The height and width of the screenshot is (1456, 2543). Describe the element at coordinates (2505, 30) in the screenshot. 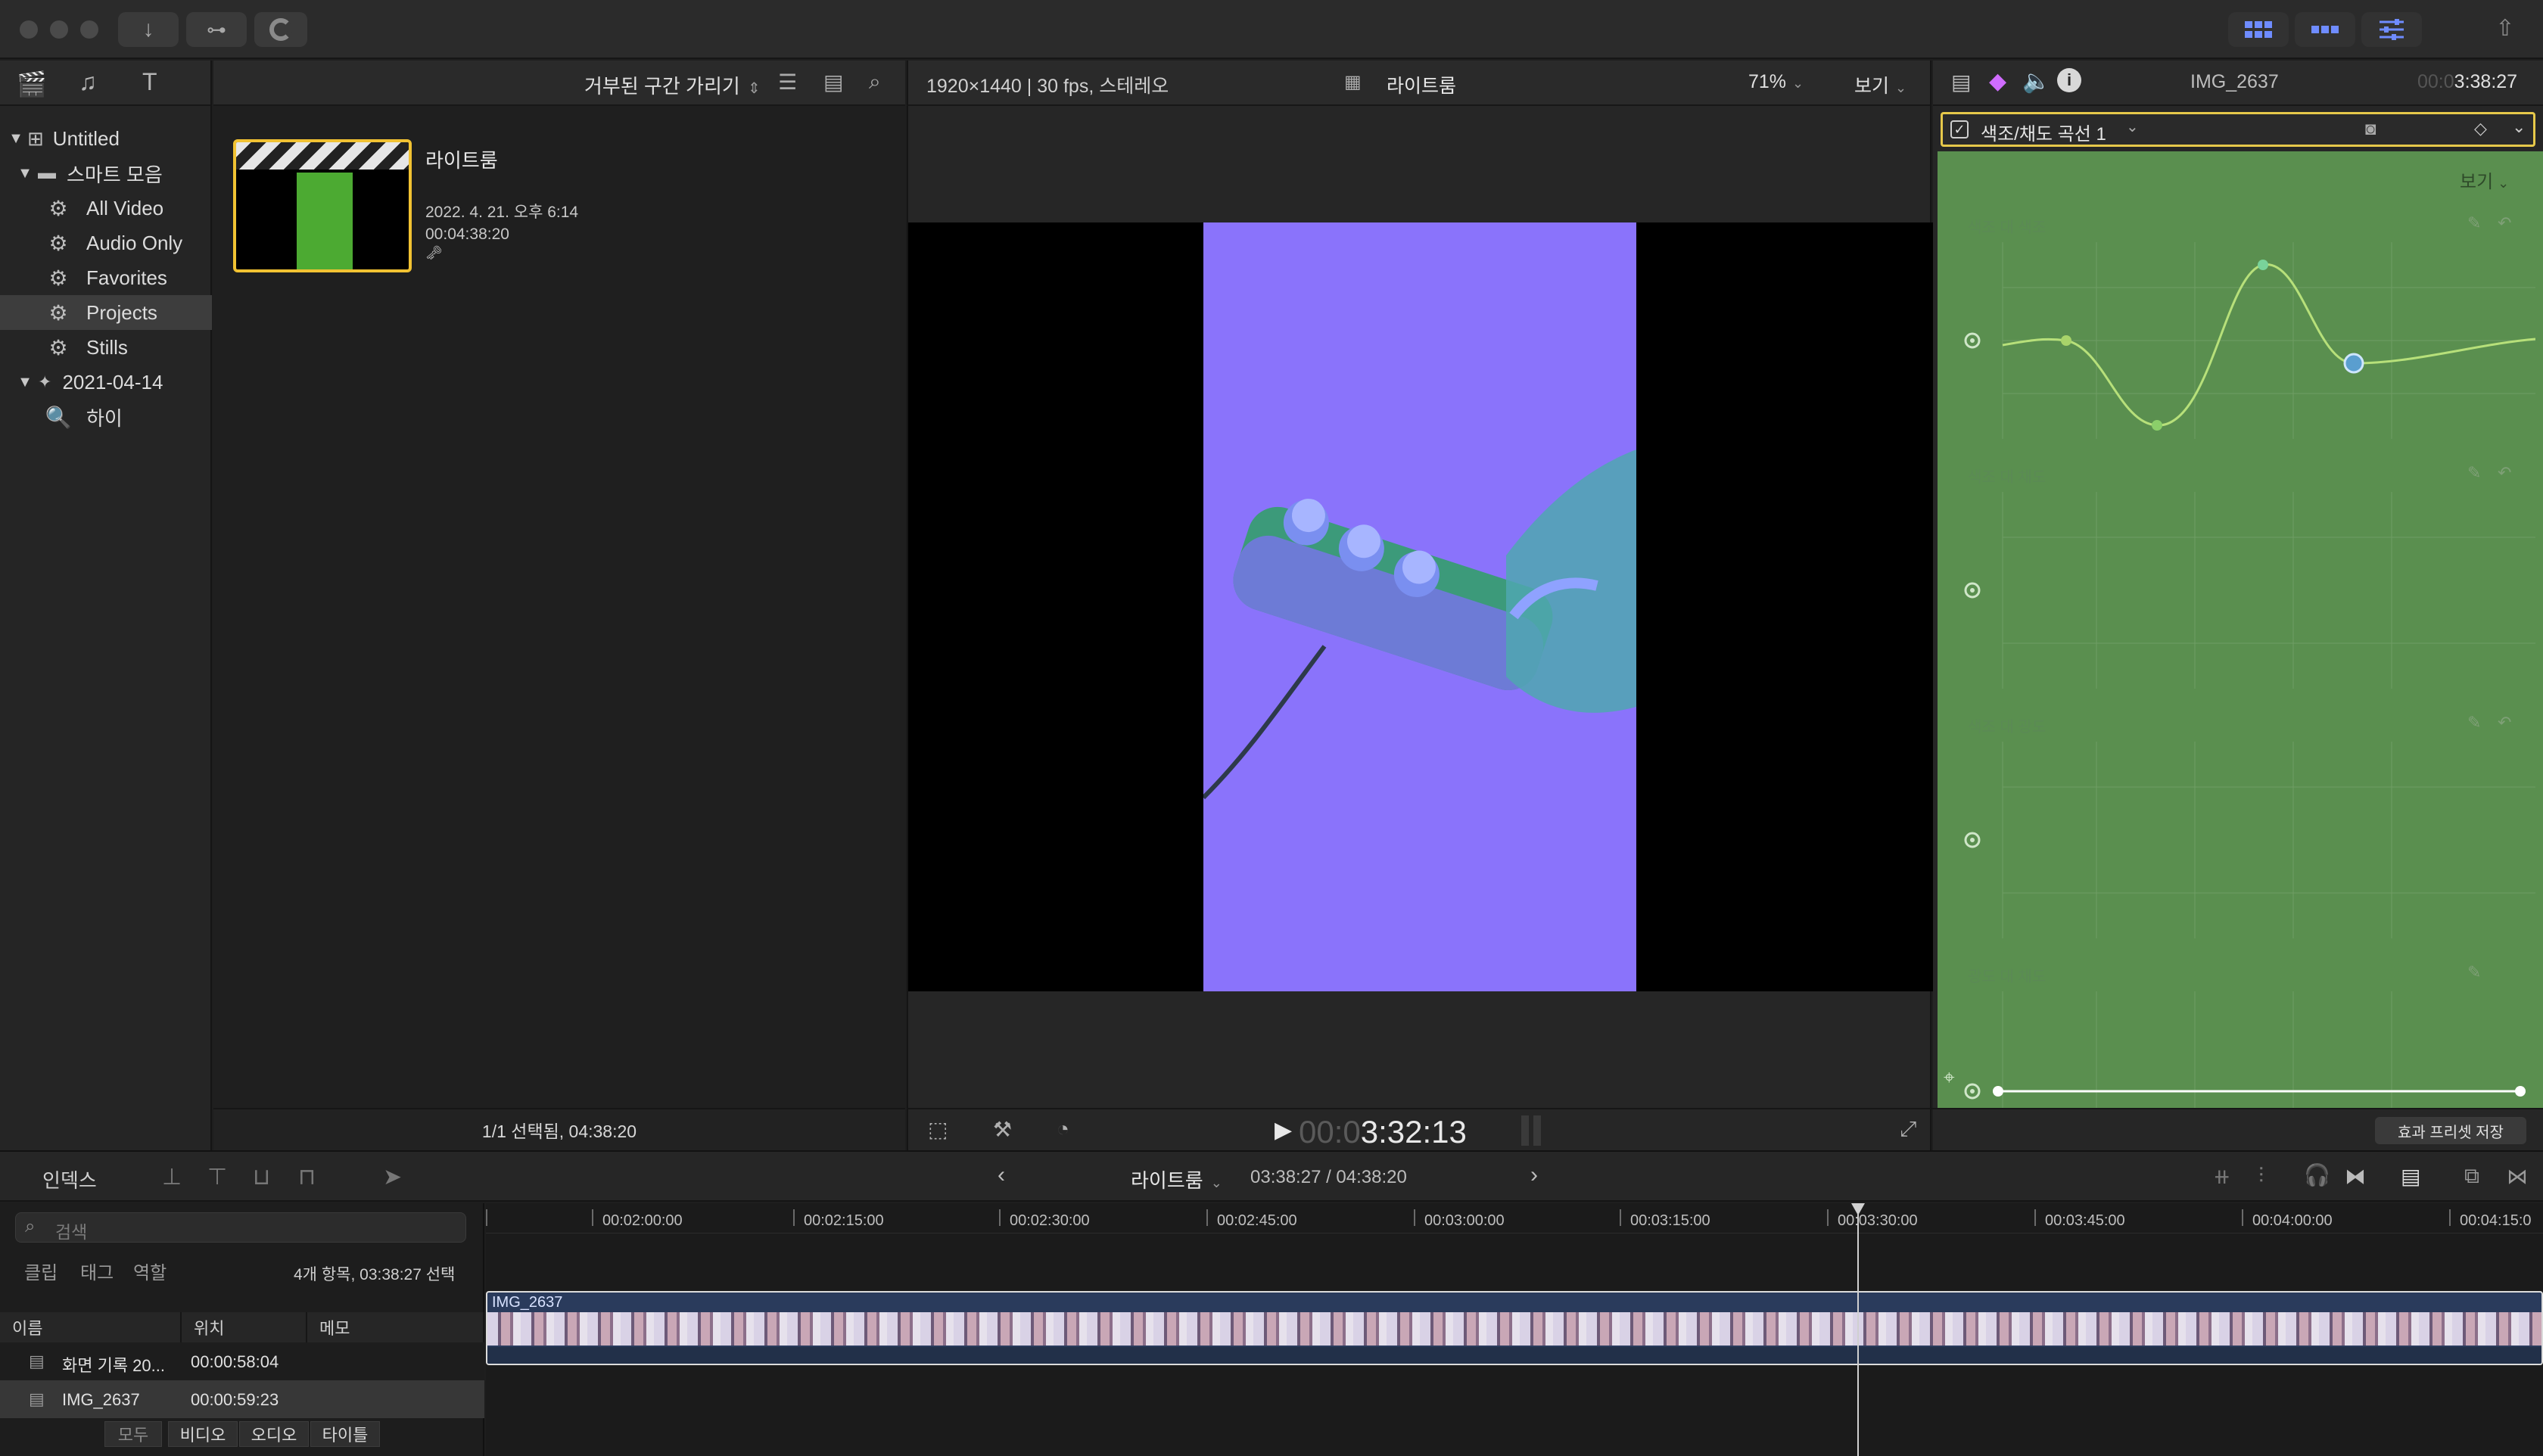

I see `share-button: ⇧` at that location.